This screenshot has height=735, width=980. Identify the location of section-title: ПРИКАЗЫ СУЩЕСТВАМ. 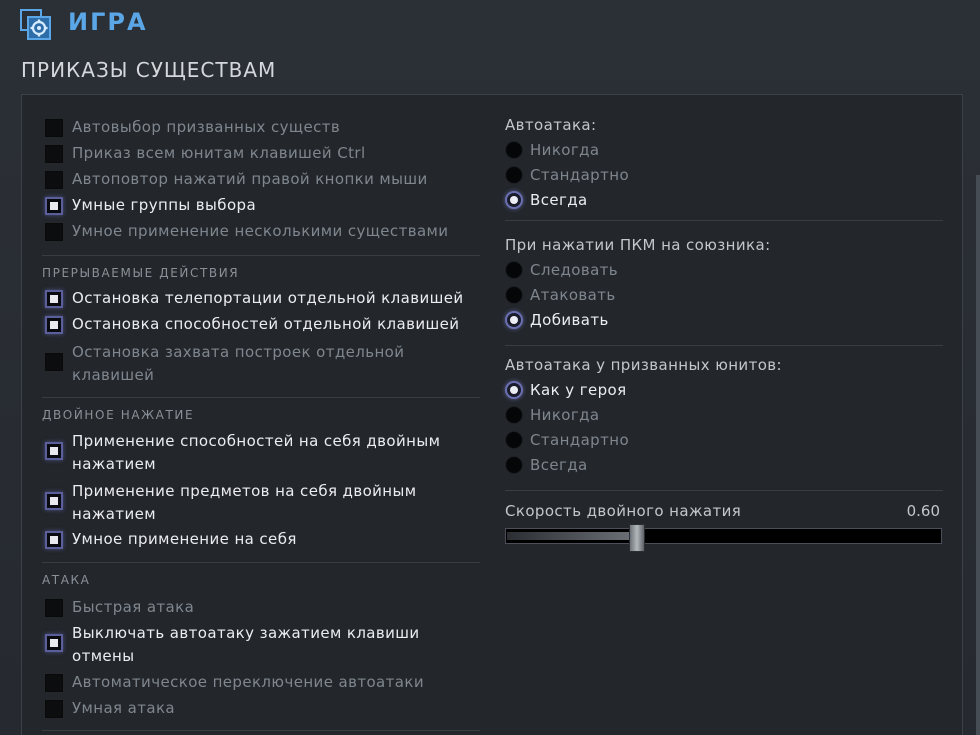
(149, 70).